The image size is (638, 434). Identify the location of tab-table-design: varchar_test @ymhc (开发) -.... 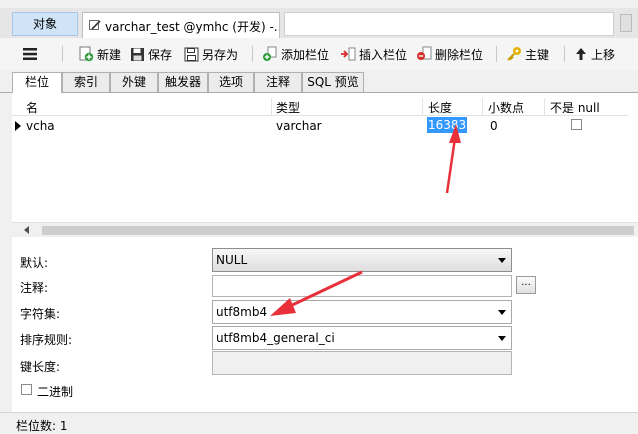
(181, 25).